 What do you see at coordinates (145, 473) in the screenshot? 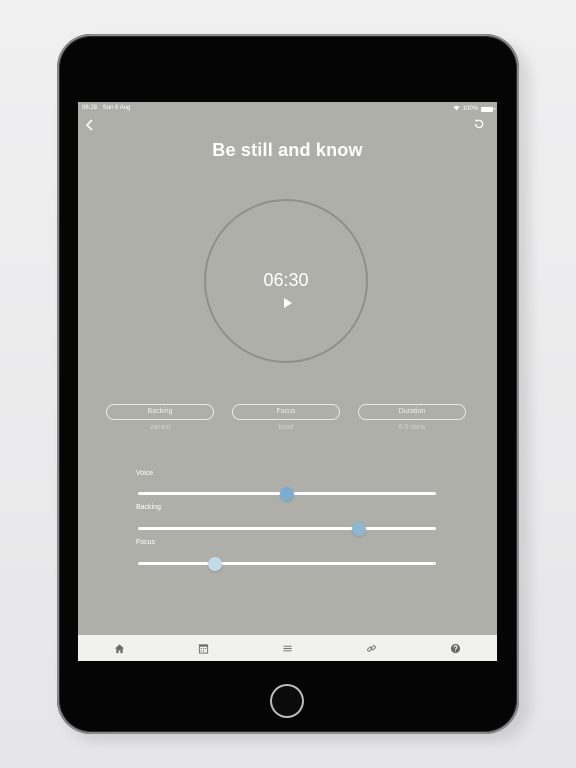
I see `voice-slider-label: Voice` at bounding box center [145, 473].